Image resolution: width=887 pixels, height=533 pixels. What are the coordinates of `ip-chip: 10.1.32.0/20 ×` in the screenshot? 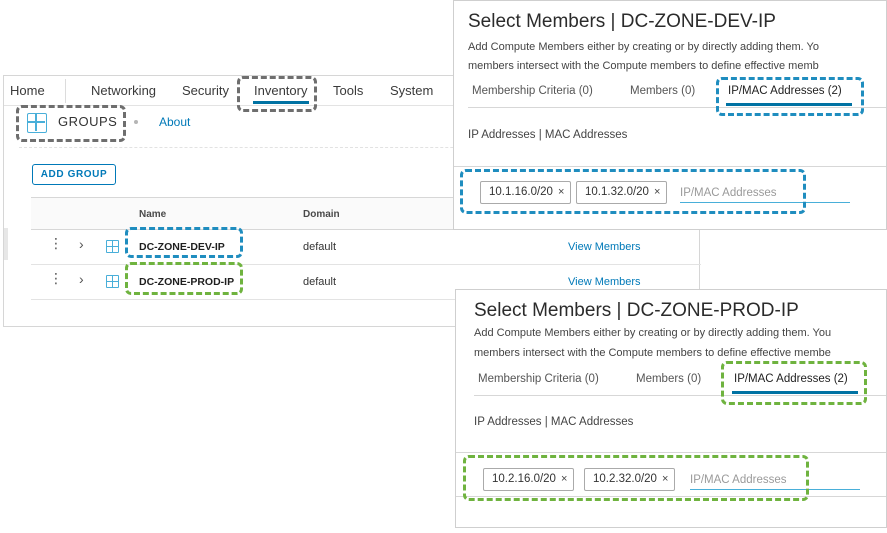 It's located at (622, 192).